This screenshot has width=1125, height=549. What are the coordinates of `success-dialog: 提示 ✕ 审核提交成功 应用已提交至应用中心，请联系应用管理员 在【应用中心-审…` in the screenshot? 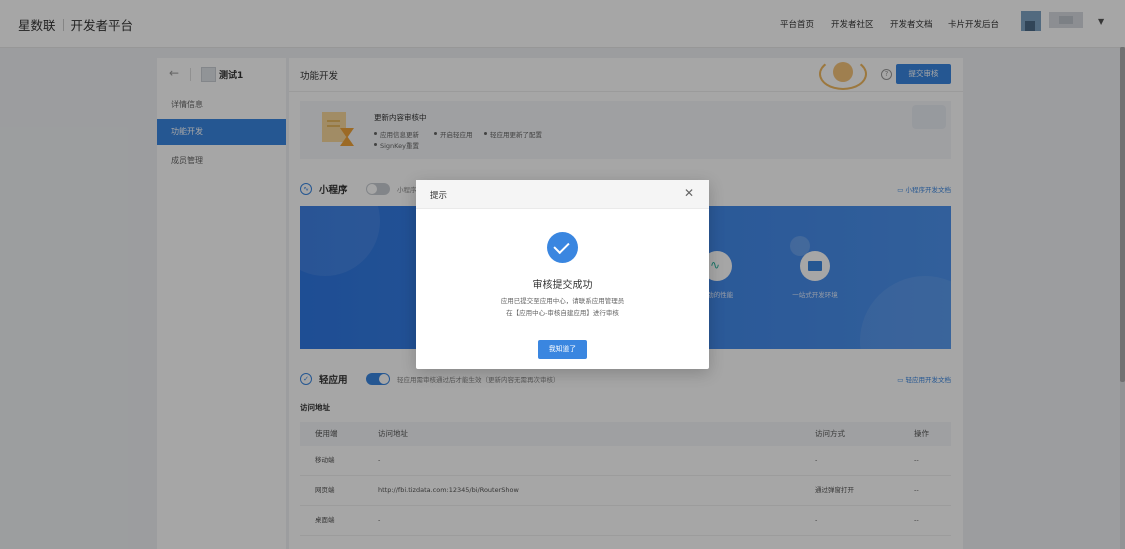 It's located at (562, 274).